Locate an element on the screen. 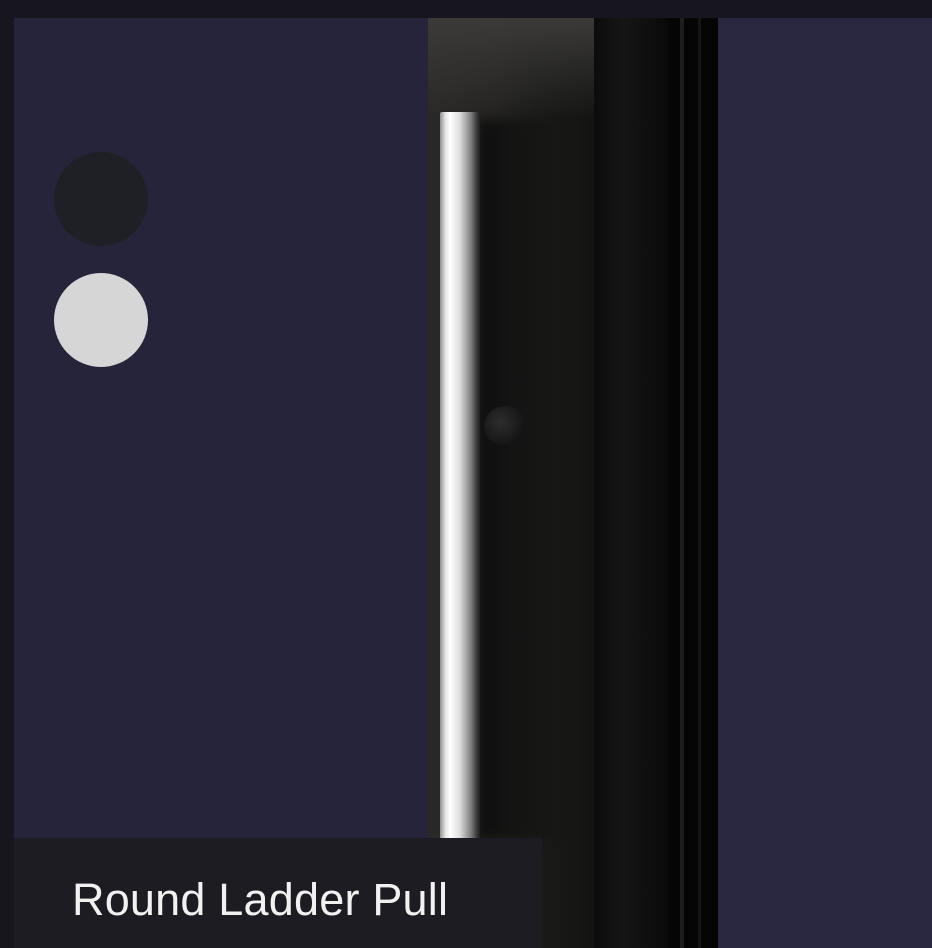  finish-swatch-brushed-silver is located at coordinates (101, 320).